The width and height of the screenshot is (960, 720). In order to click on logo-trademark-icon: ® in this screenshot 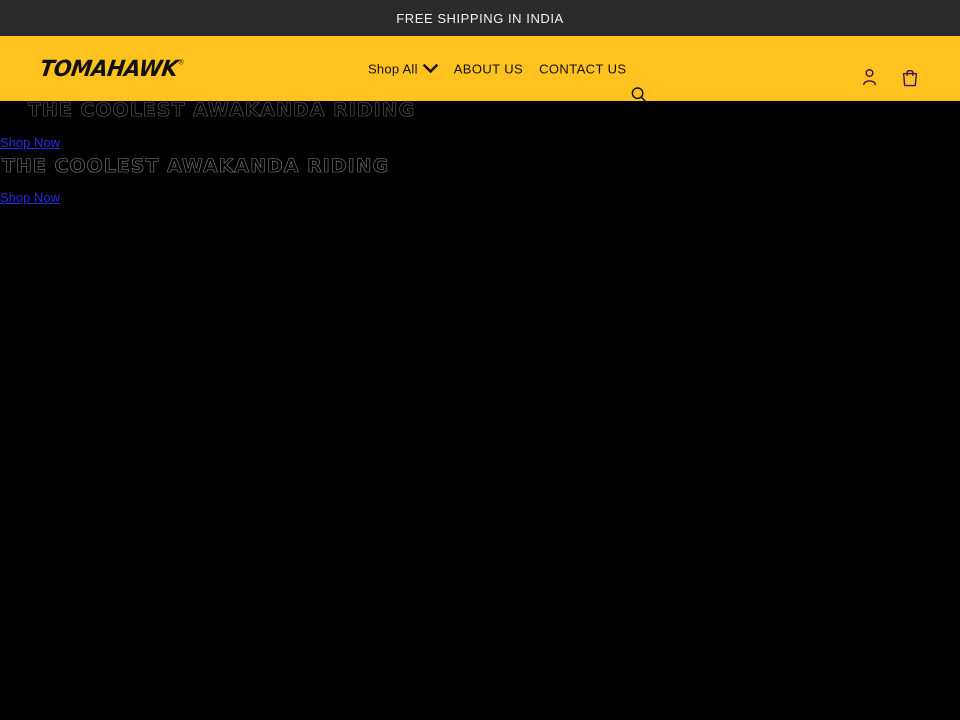, I will do `click(181, 62)`.